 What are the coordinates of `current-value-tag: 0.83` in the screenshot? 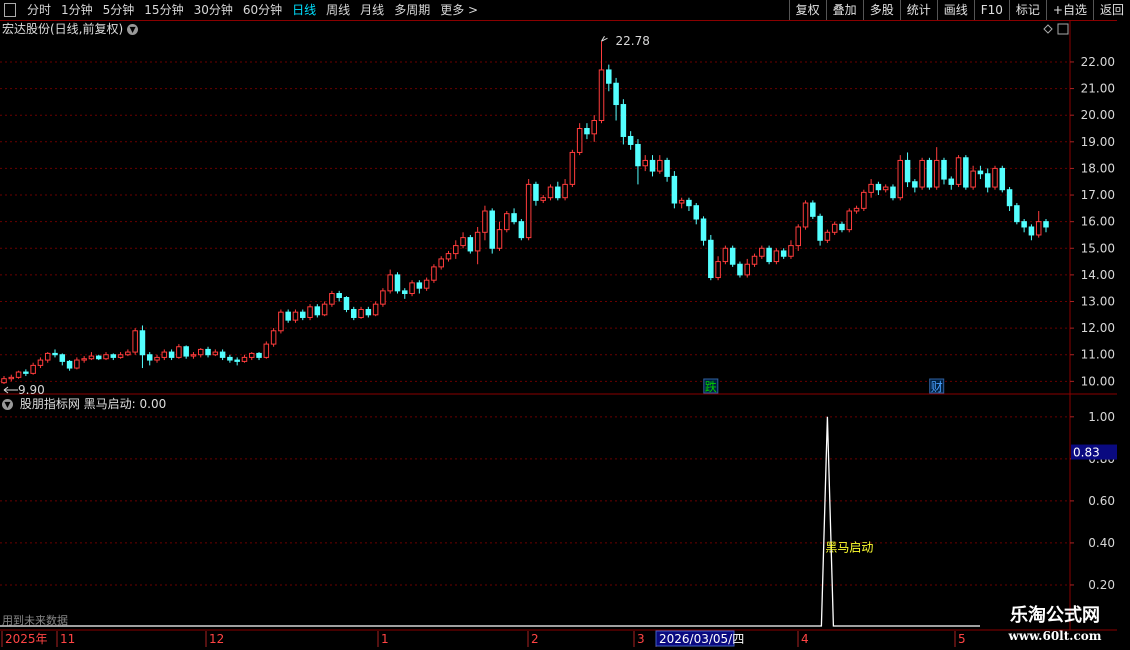 It's located at (1086, 453).